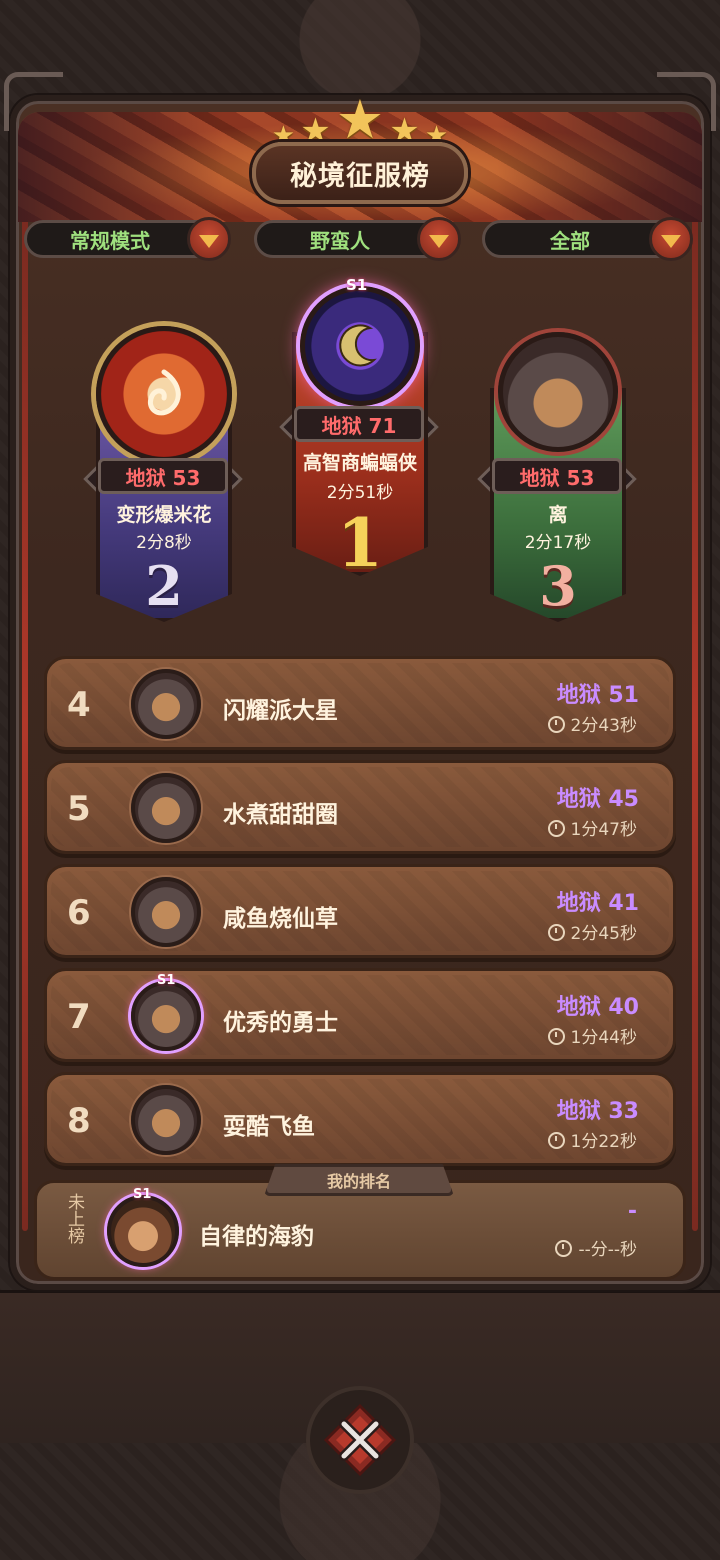 Image resolution: width=720 pixels, height=1560 pixels. What do you see at coordinates (360, 807) in the screenshot?
I see `list-item: 5 水煮甜甜圈 地狱 45 1分47秒` at bounding box center [360, 807].